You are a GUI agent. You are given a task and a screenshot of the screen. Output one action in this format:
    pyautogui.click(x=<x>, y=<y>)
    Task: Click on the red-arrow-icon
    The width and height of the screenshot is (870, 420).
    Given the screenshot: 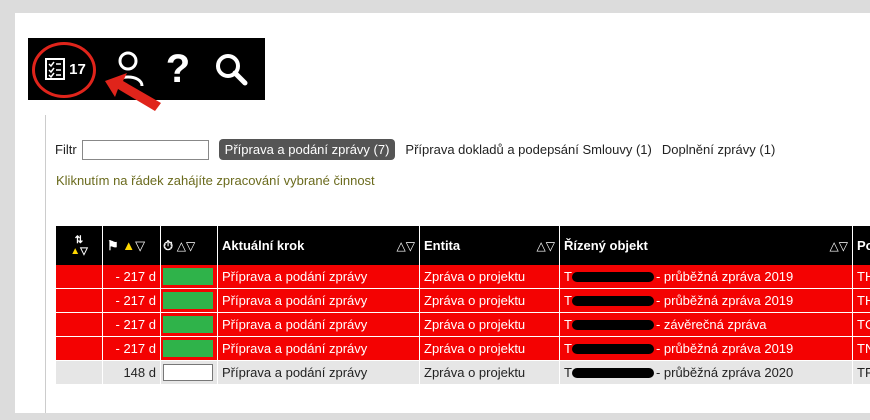 What is the action you would take?
    pyautogui.click(x=133, y=92)
    